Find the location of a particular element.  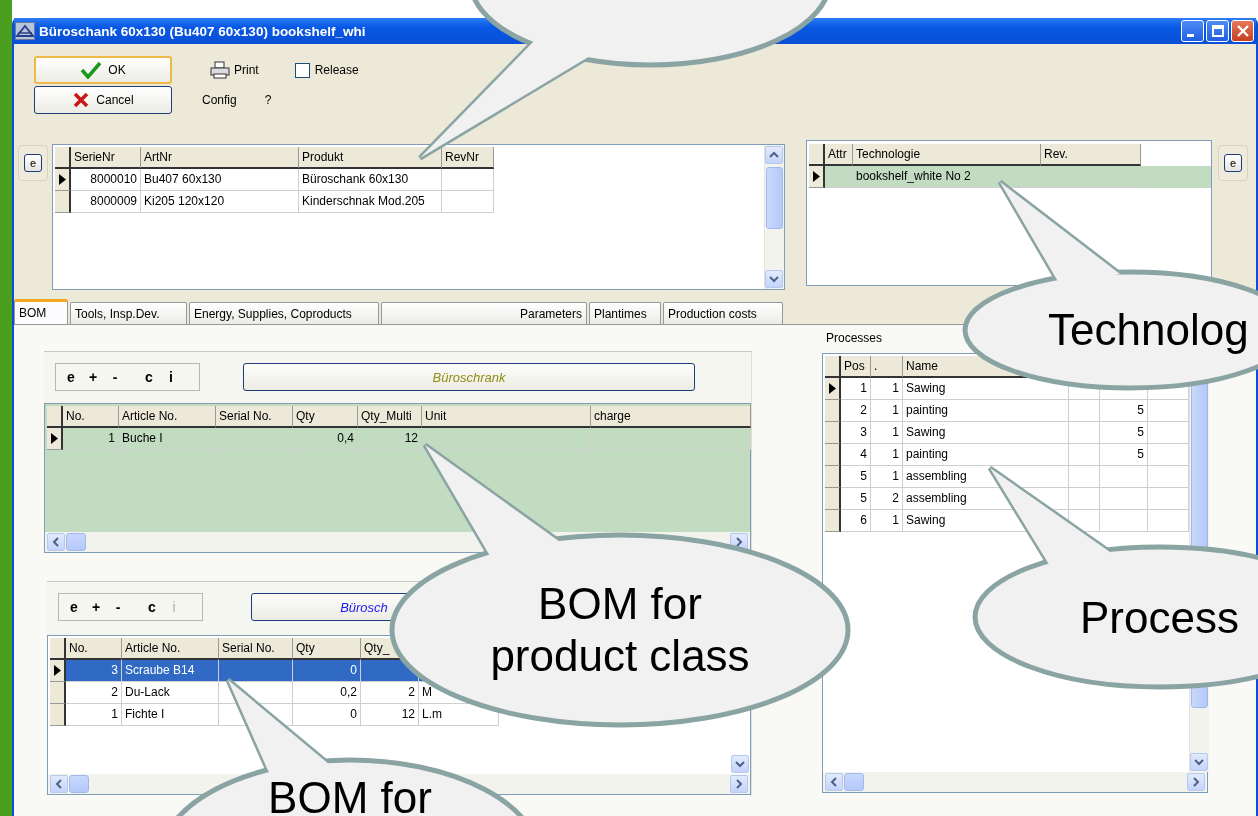

table-cell: 0,4 is located at coordinates (325, 439).